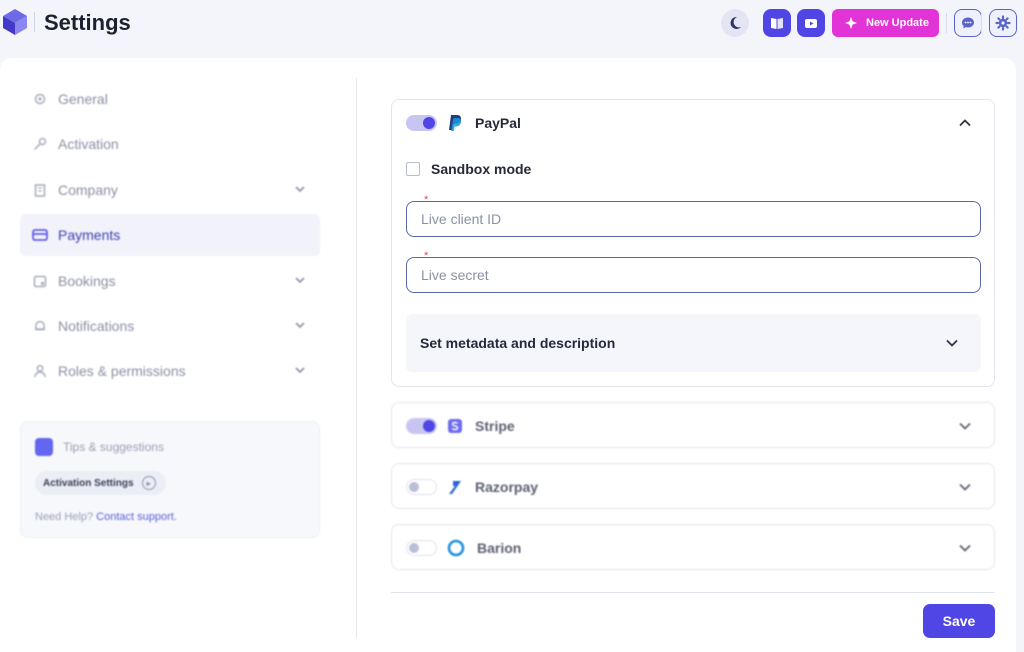  What do you see at coordinates (455, 123) in the screenshot?
I see `paypal-logo-icon` at bounding box center [455, 123].